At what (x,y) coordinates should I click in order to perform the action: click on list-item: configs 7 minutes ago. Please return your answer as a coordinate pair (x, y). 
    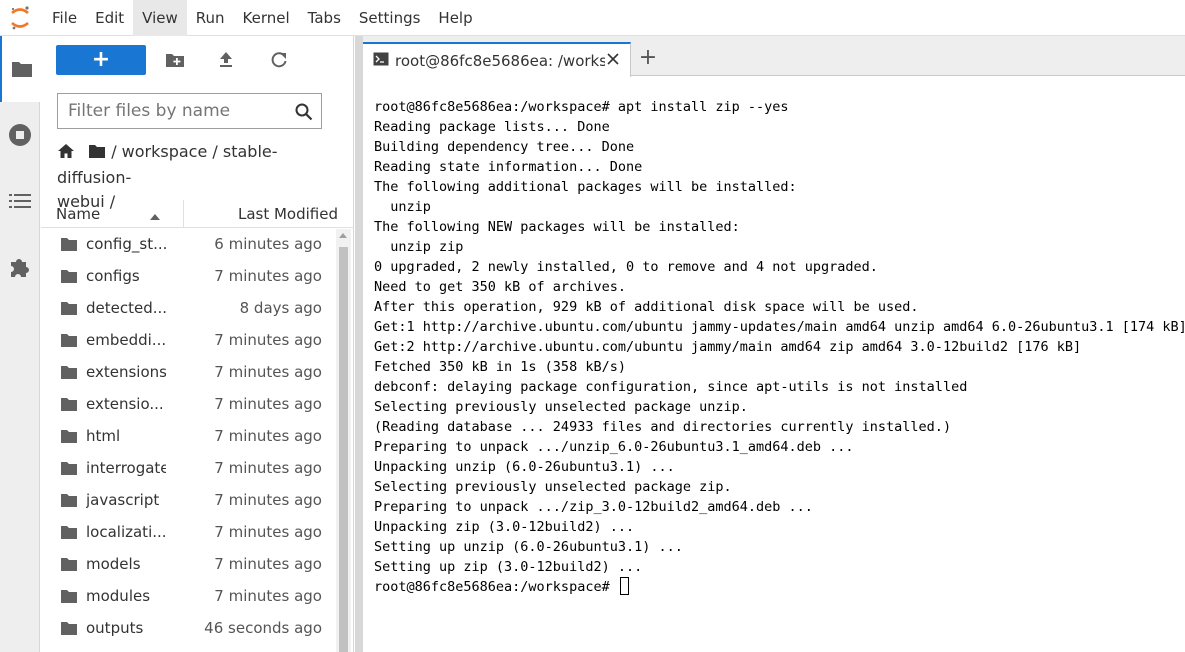
    Looking at the image, I should click on (188, 277).